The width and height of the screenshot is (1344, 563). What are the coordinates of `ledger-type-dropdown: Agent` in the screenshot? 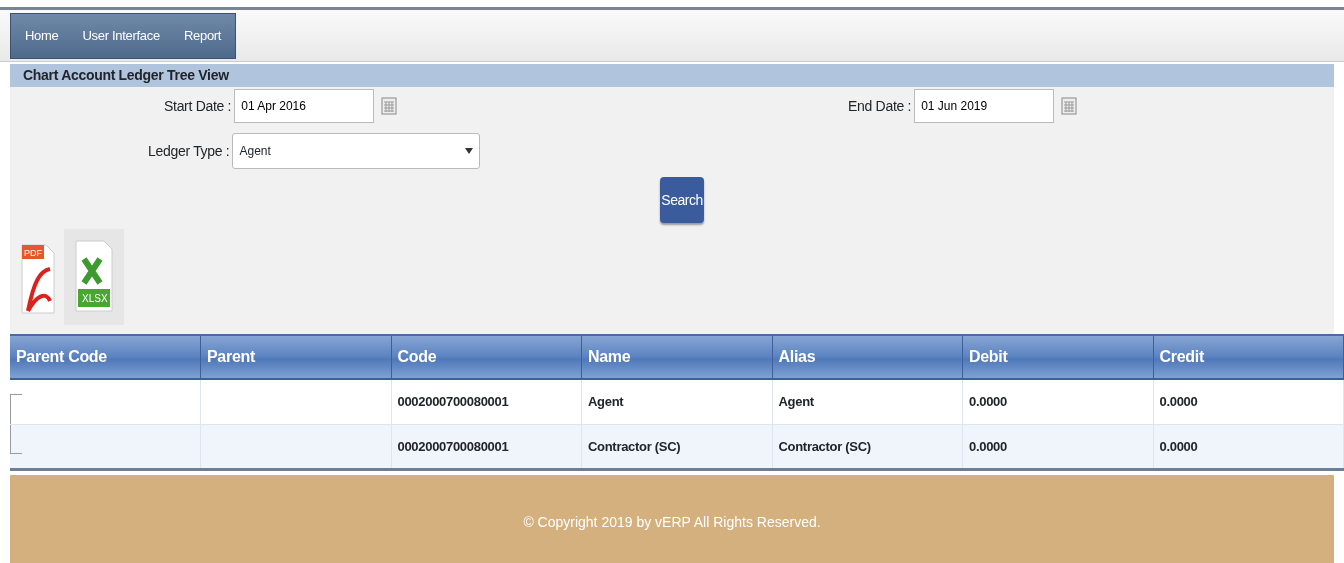 It's located at (356, 151).